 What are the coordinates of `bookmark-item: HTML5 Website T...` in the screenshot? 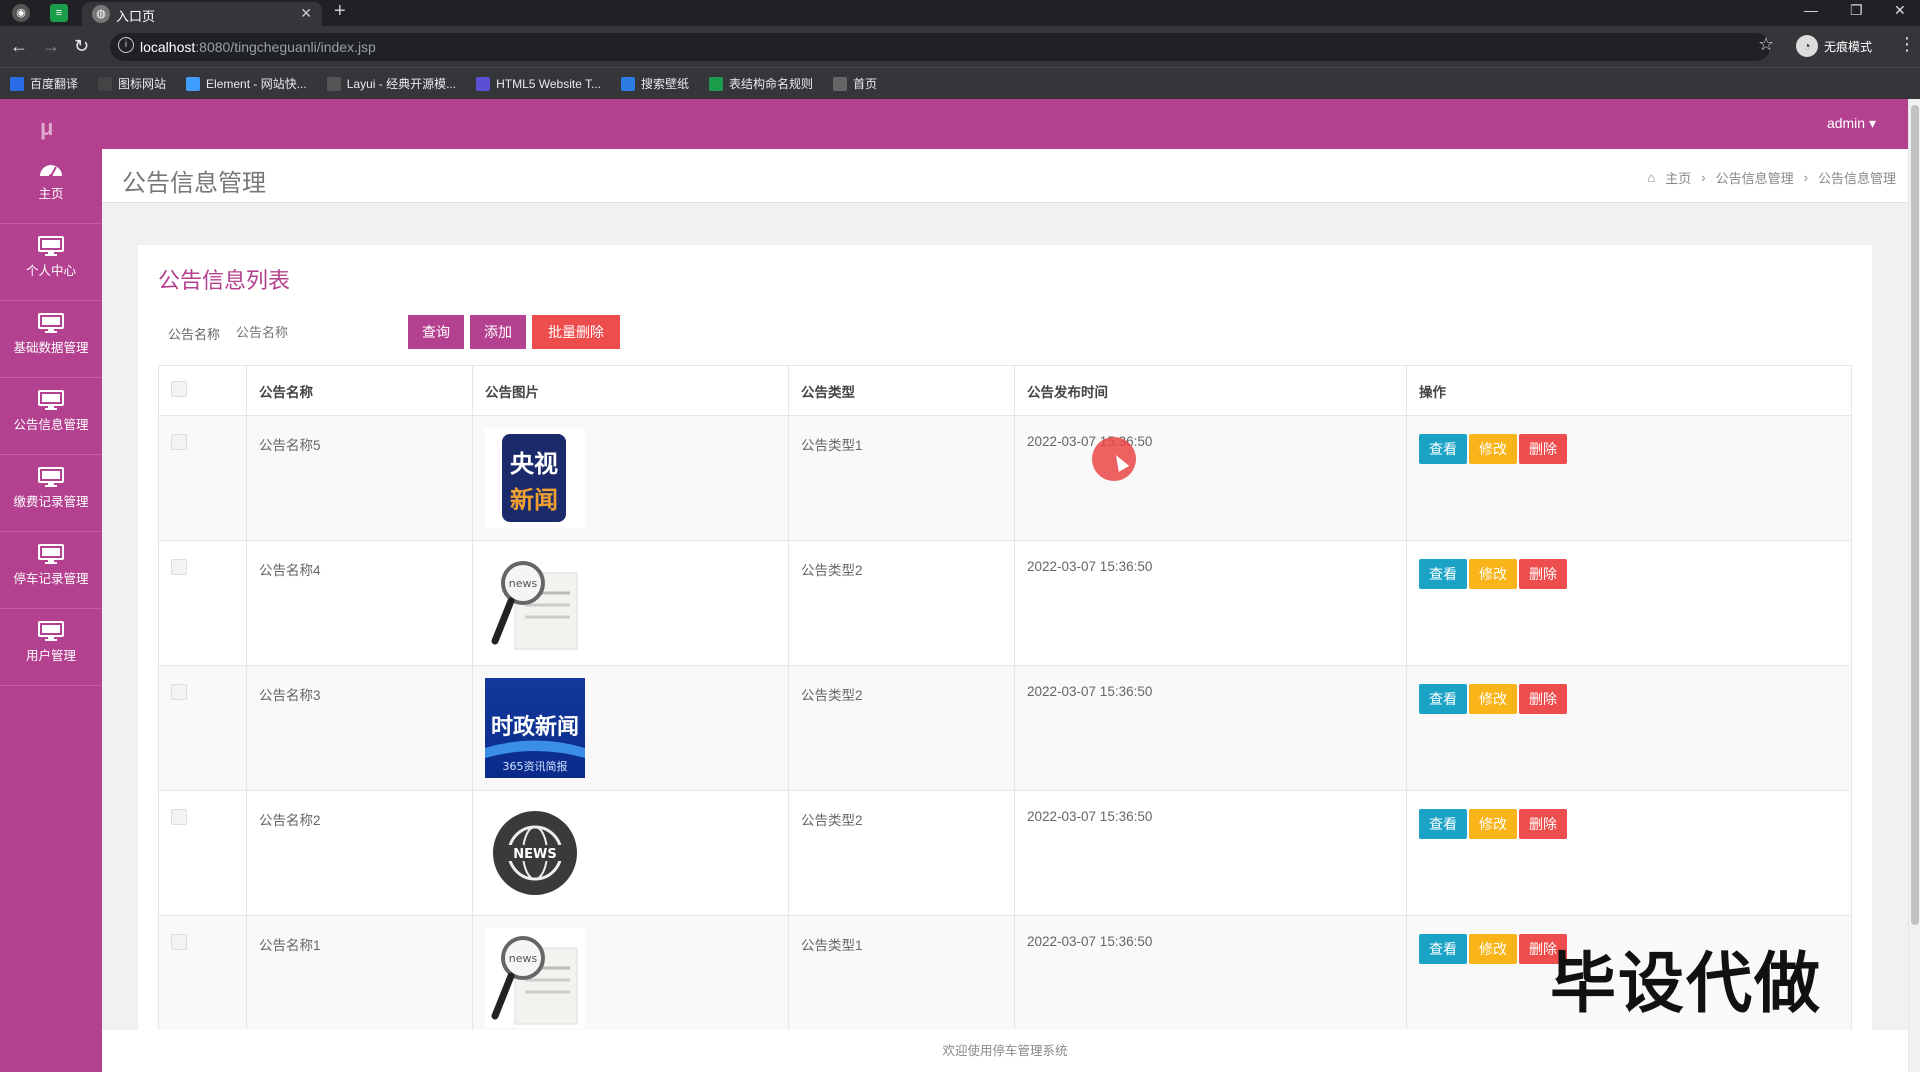 It's located at (538, 83).